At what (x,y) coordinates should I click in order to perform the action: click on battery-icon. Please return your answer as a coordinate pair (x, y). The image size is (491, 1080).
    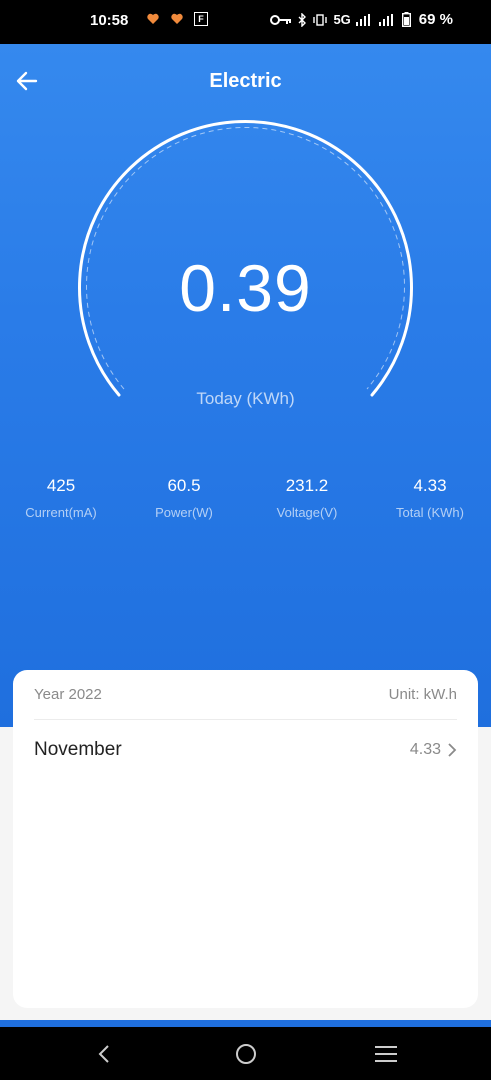
    Looking at the image, I should click on (406, 19).